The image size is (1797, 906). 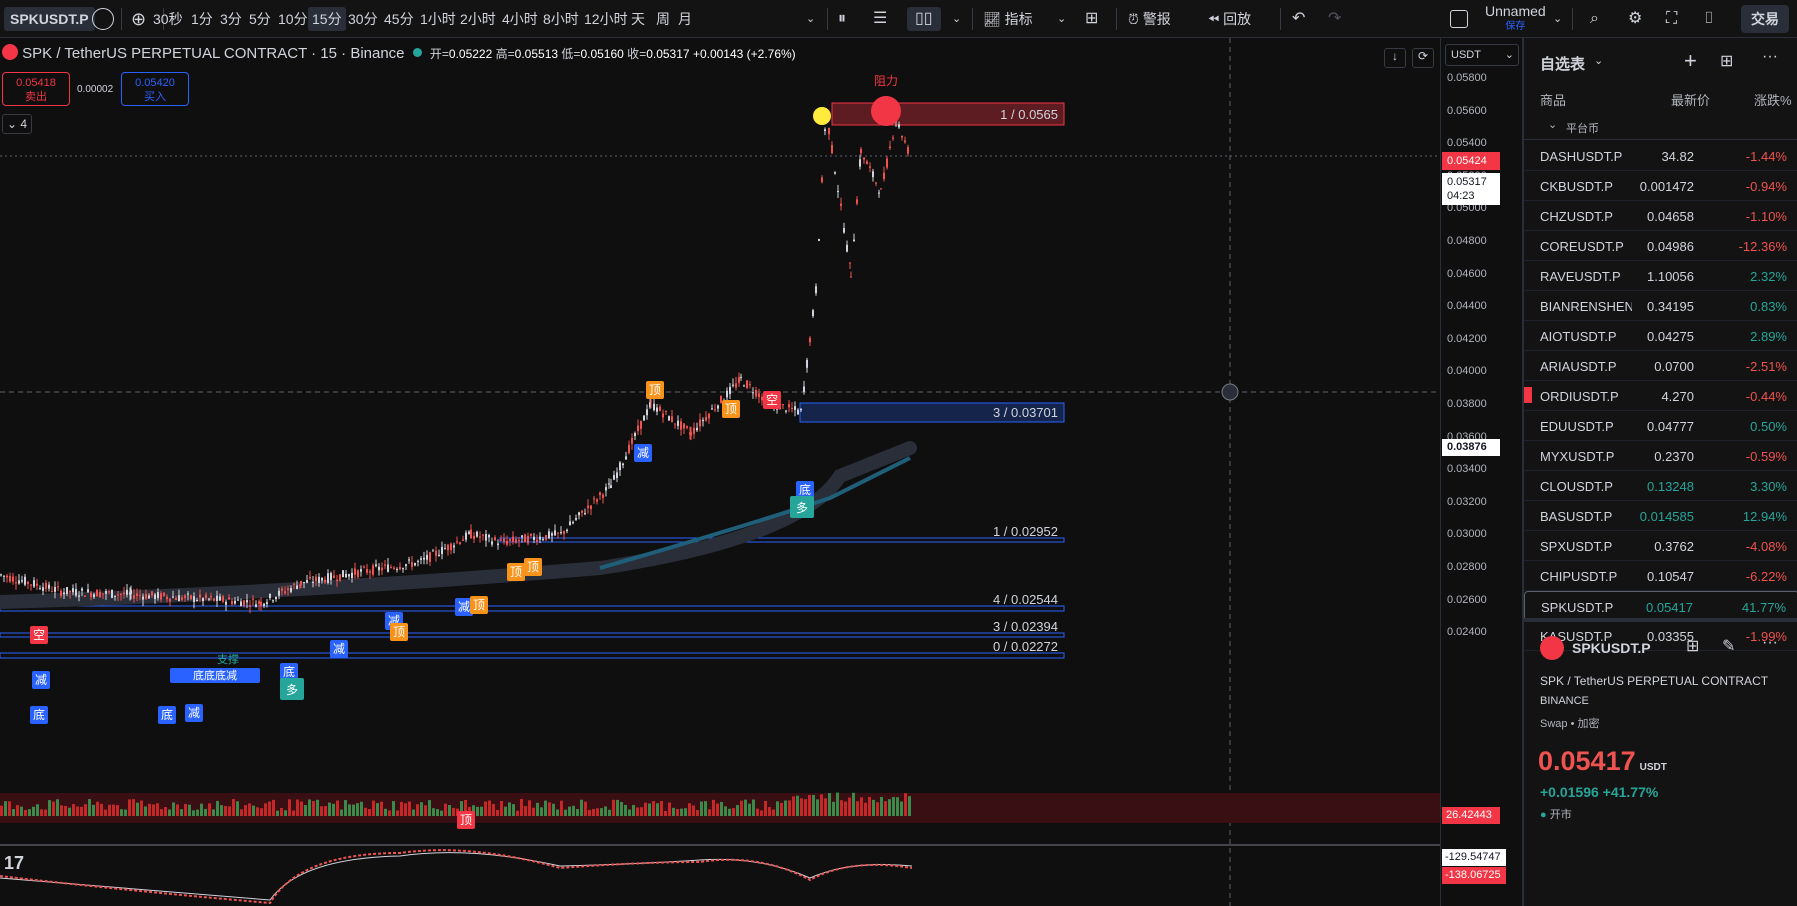 What do you see at coordinates (1557, 19) in the screenshot?
I see `layout-dropdown-icon: ⌄` at bounding box center [1557, 19].